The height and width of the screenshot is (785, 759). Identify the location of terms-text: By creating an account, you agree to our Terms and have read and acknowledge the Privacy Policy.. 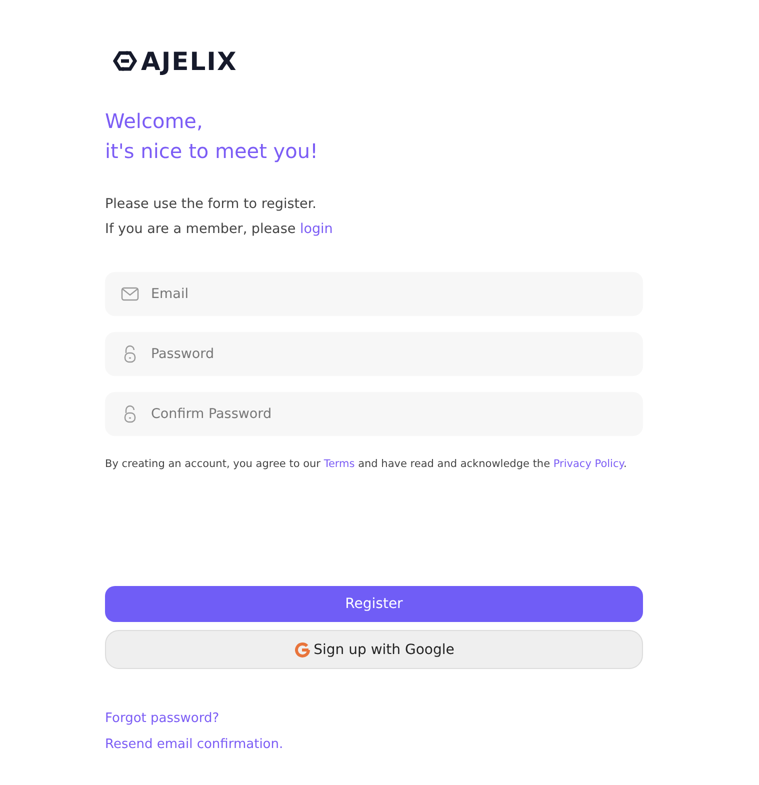
(366, 464).